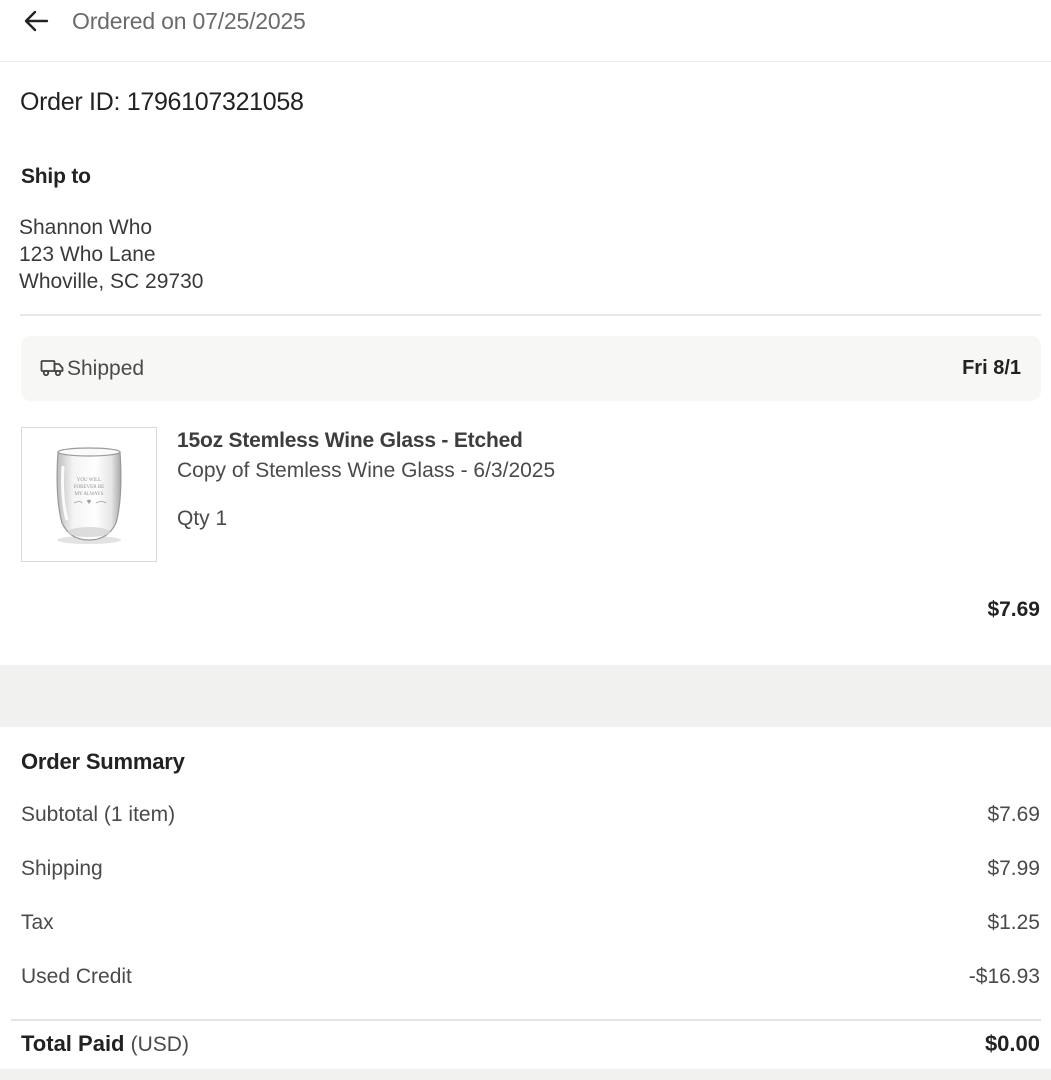  What do you see at coordinates (202, 518) in the screenshot?
I see `product-quantity: Qty 1` at bounding box center [202, 518].